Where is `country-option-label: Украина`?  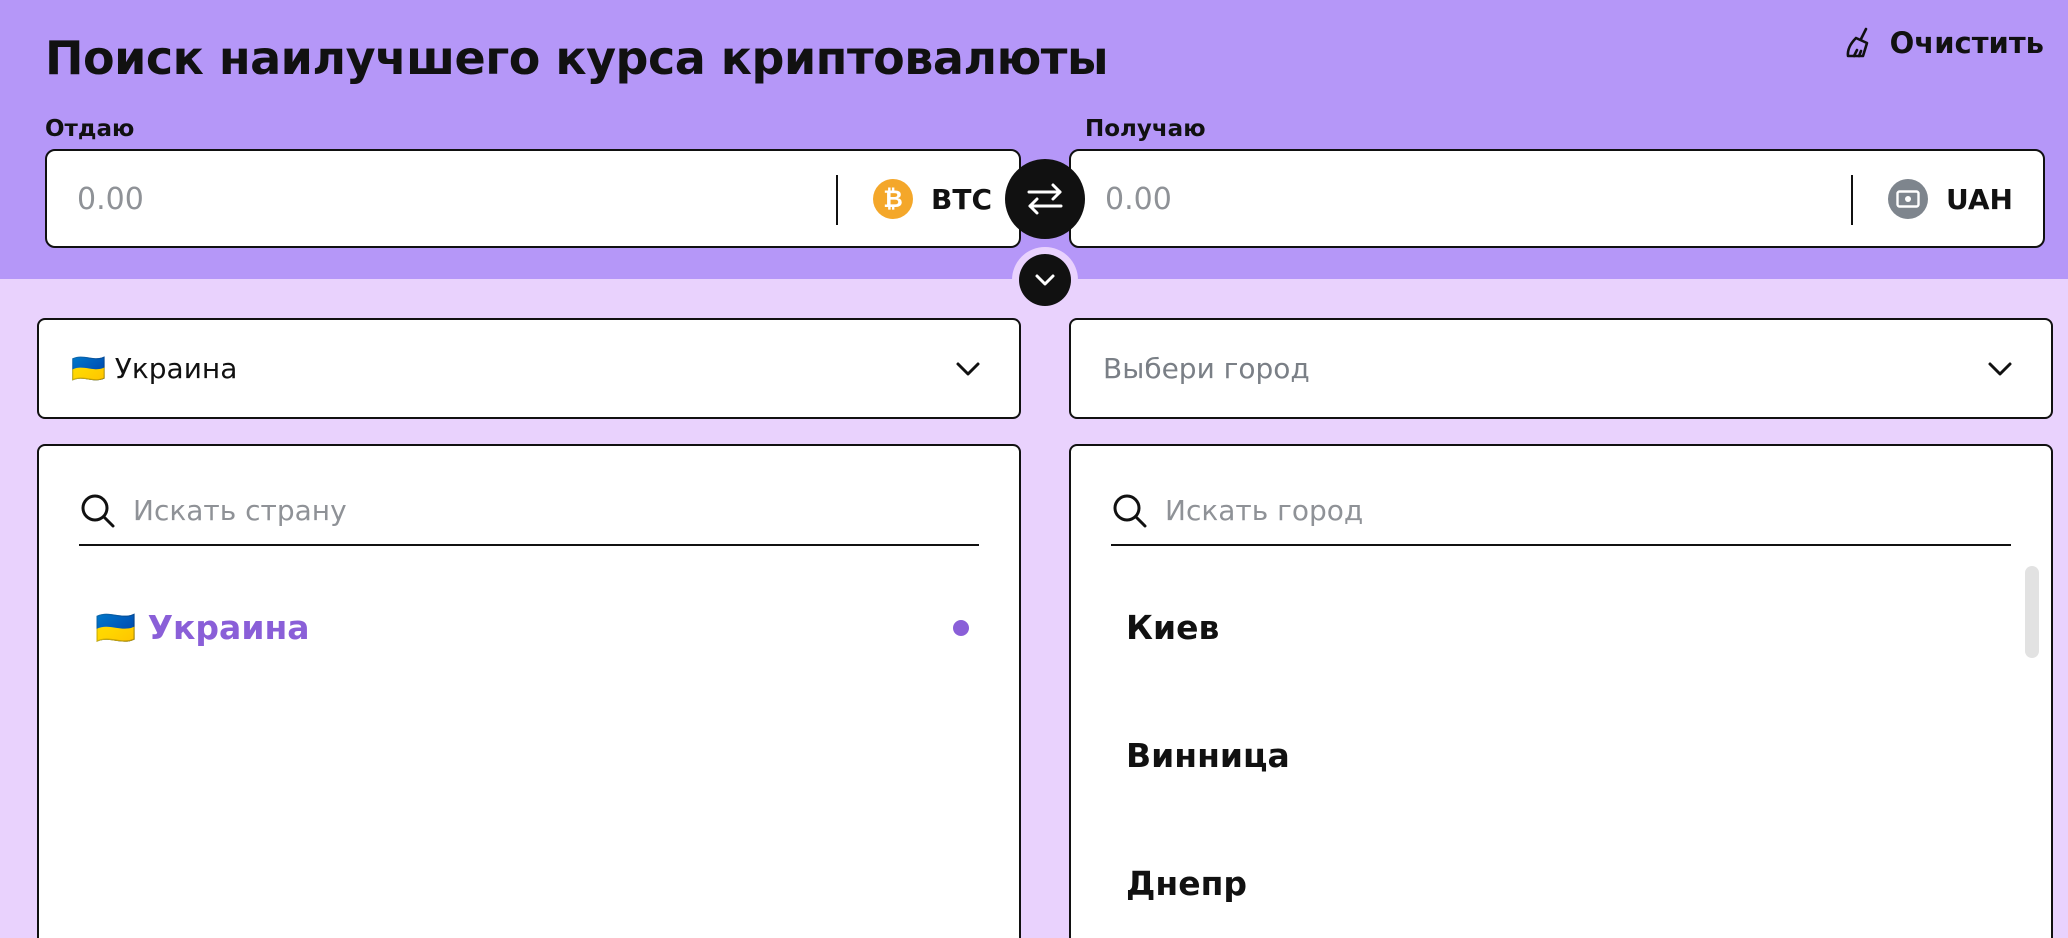 country-option-label: Украина is located at coordinates (228, 627).